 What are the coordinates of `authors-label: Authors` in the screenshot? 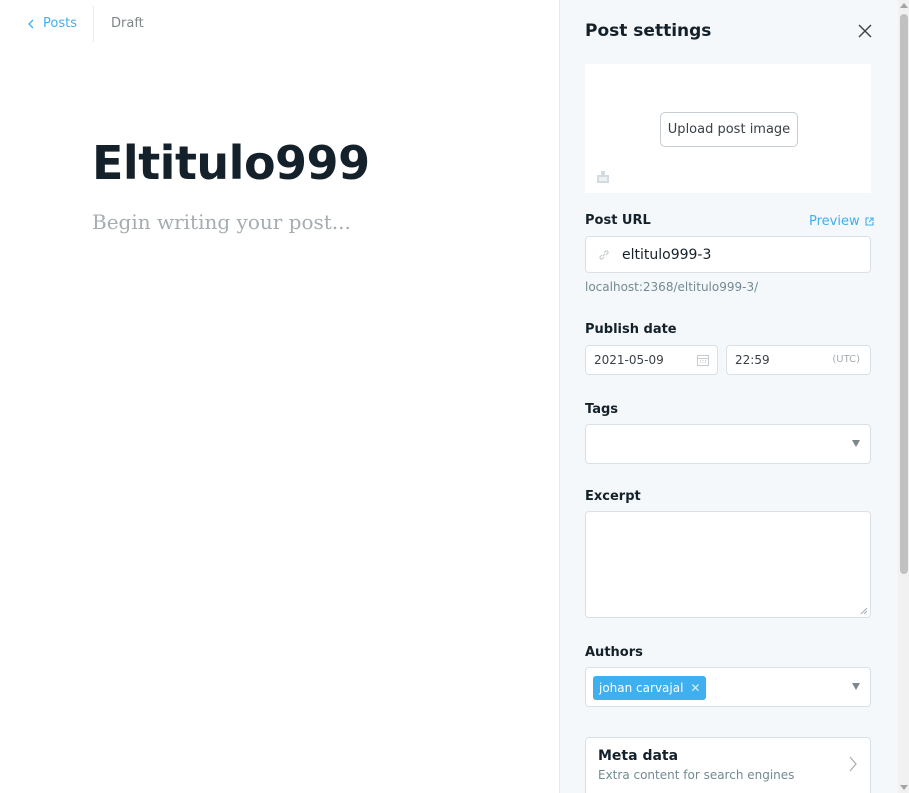 It's located at (614, 652).